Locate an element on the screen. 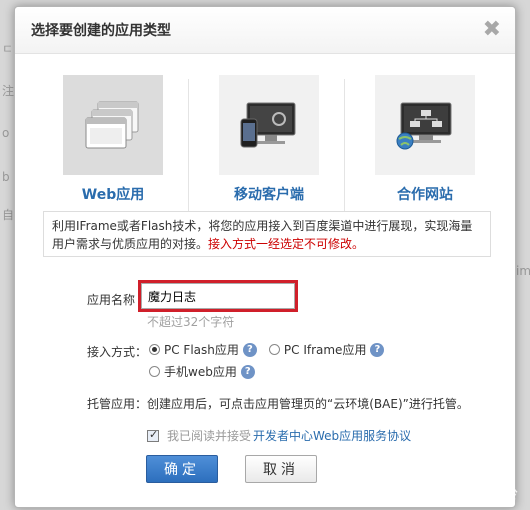 Image resolution: width=530 pixels, height=510 pixels. background-text: o is located at coordinates (6, 133).